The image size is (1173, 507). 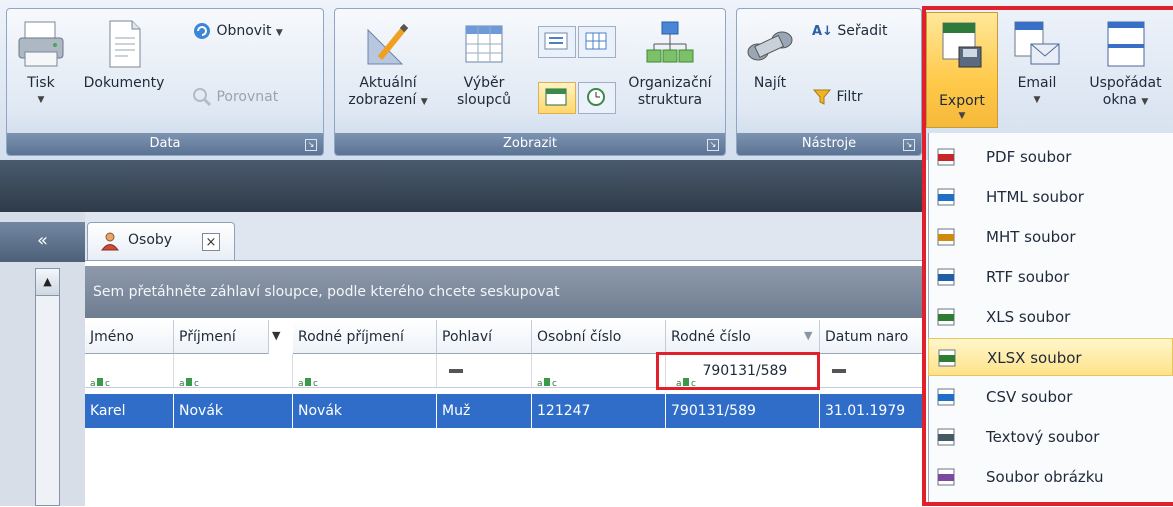 I want to click on printer-icon, so click(x=41, y=44).